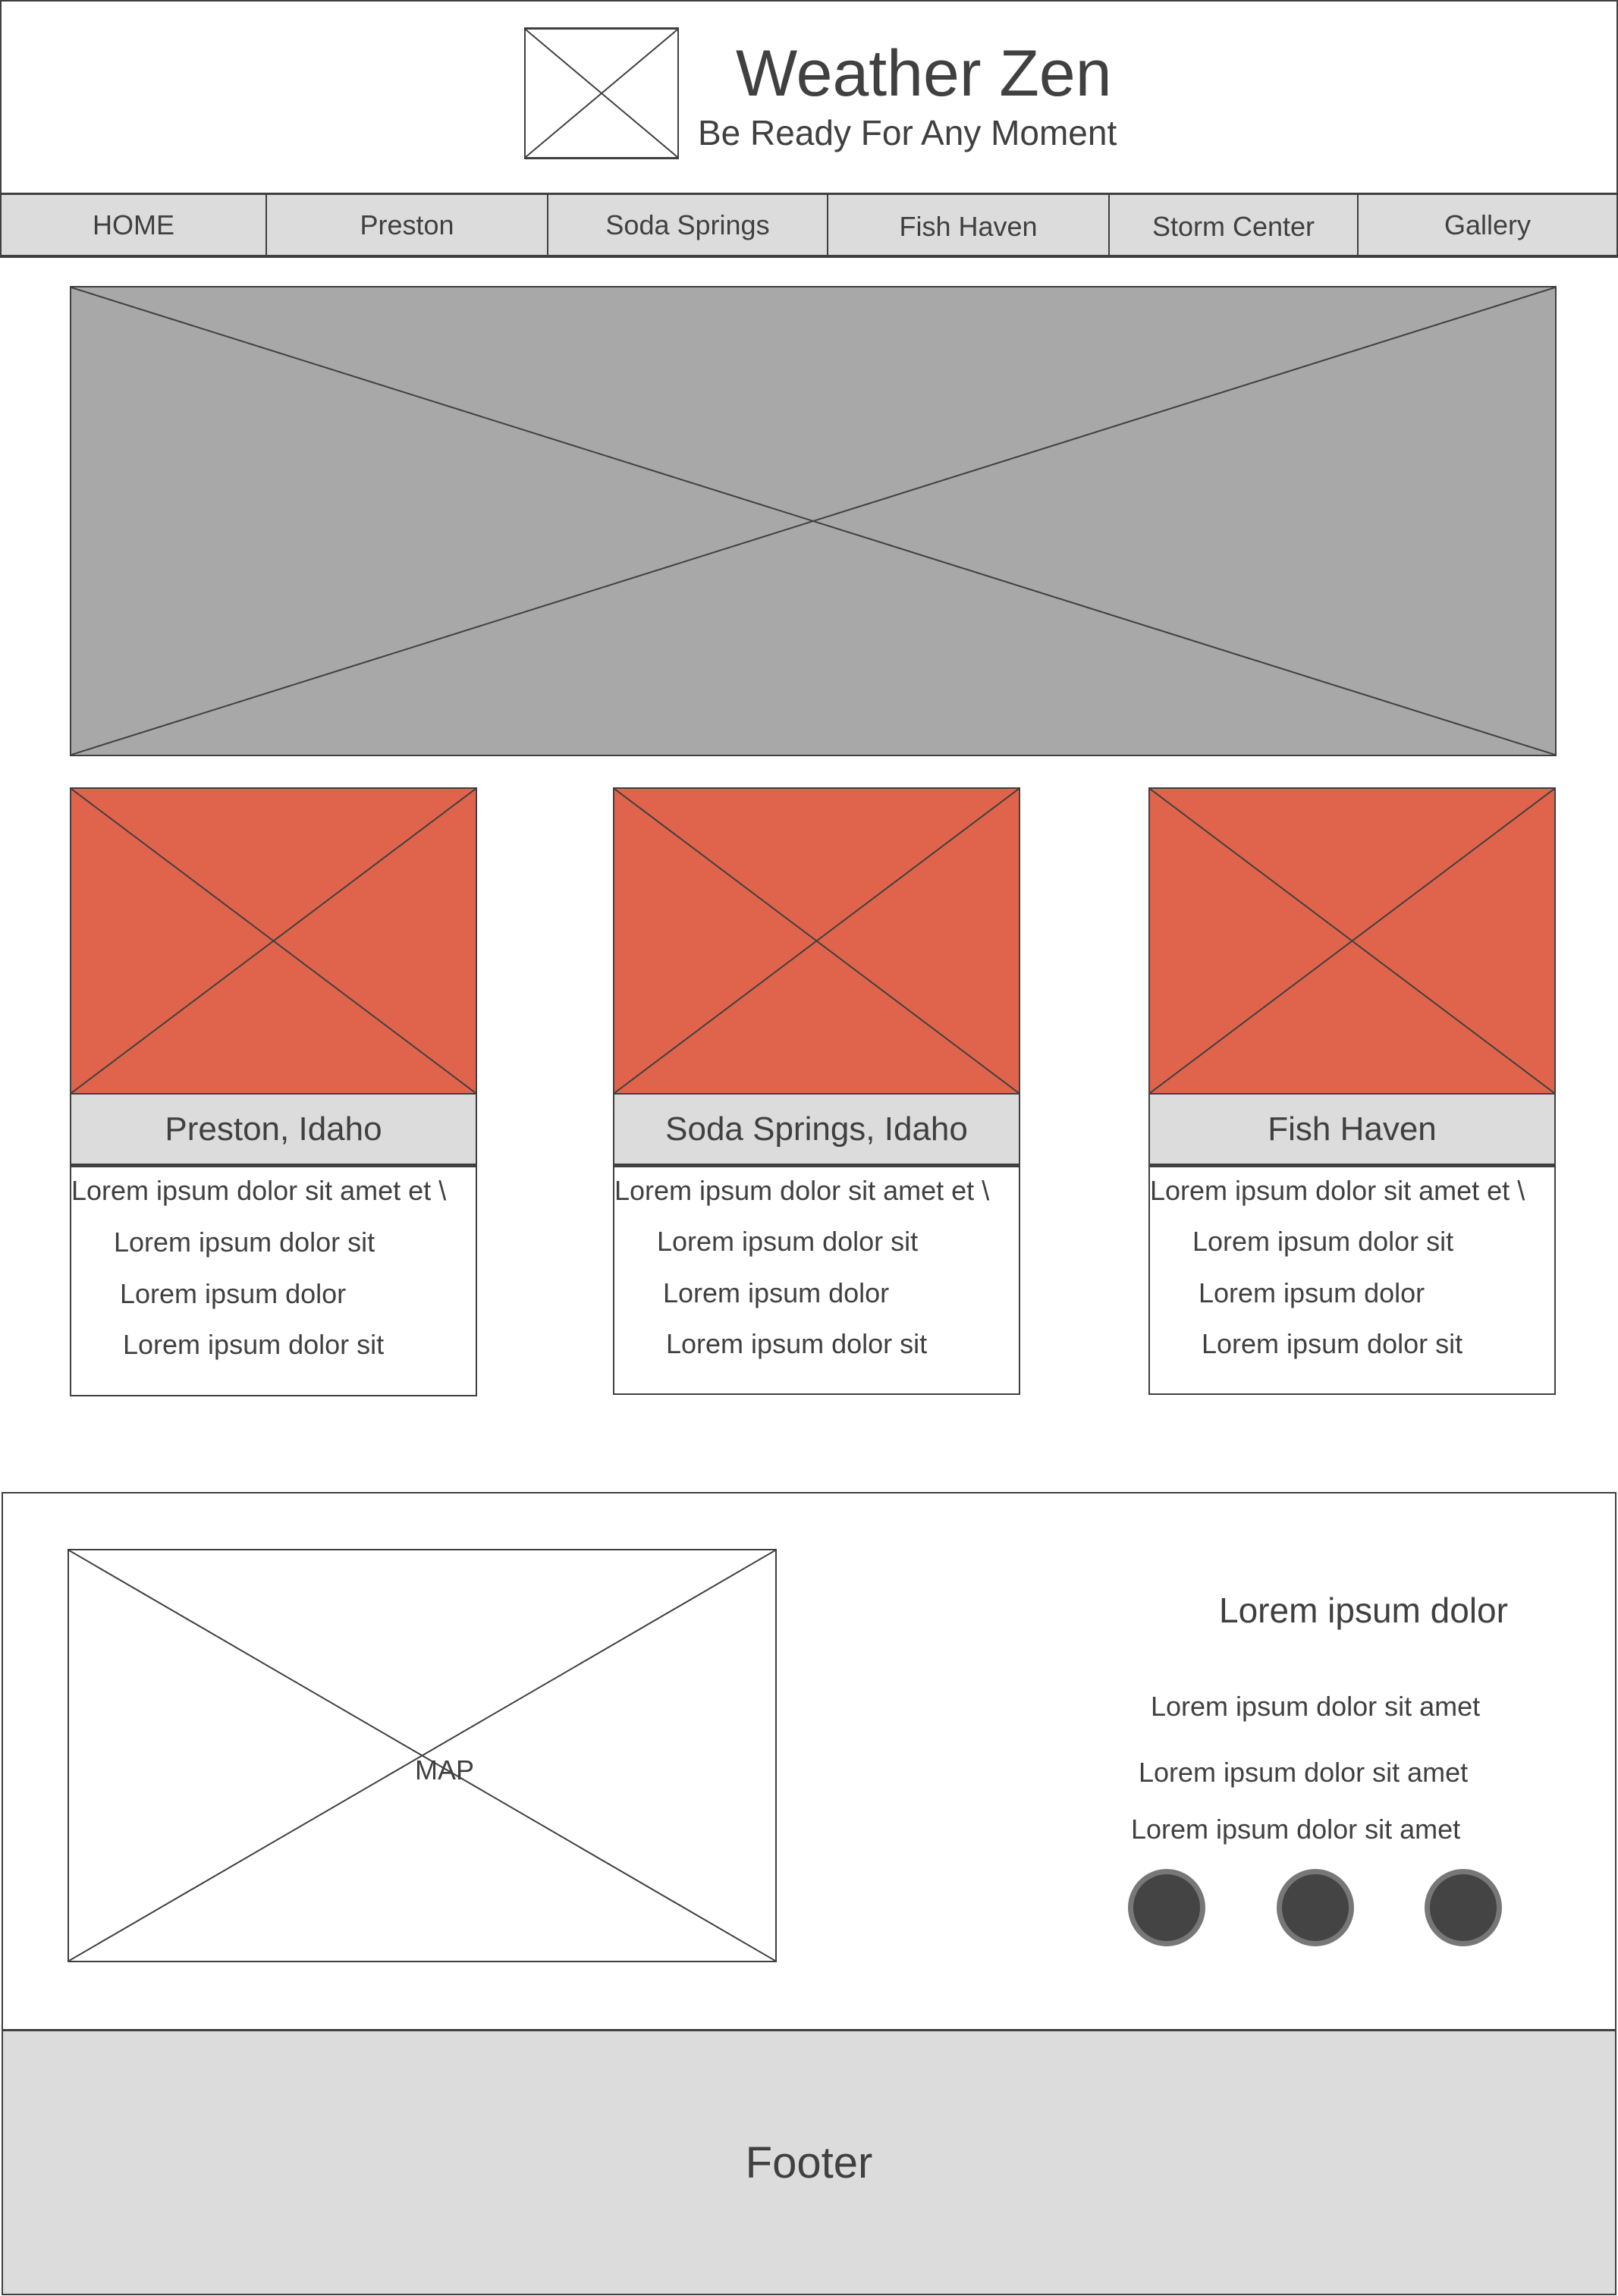  I want to click on nav-item-gallery: Gallery, so click(1487, 225).